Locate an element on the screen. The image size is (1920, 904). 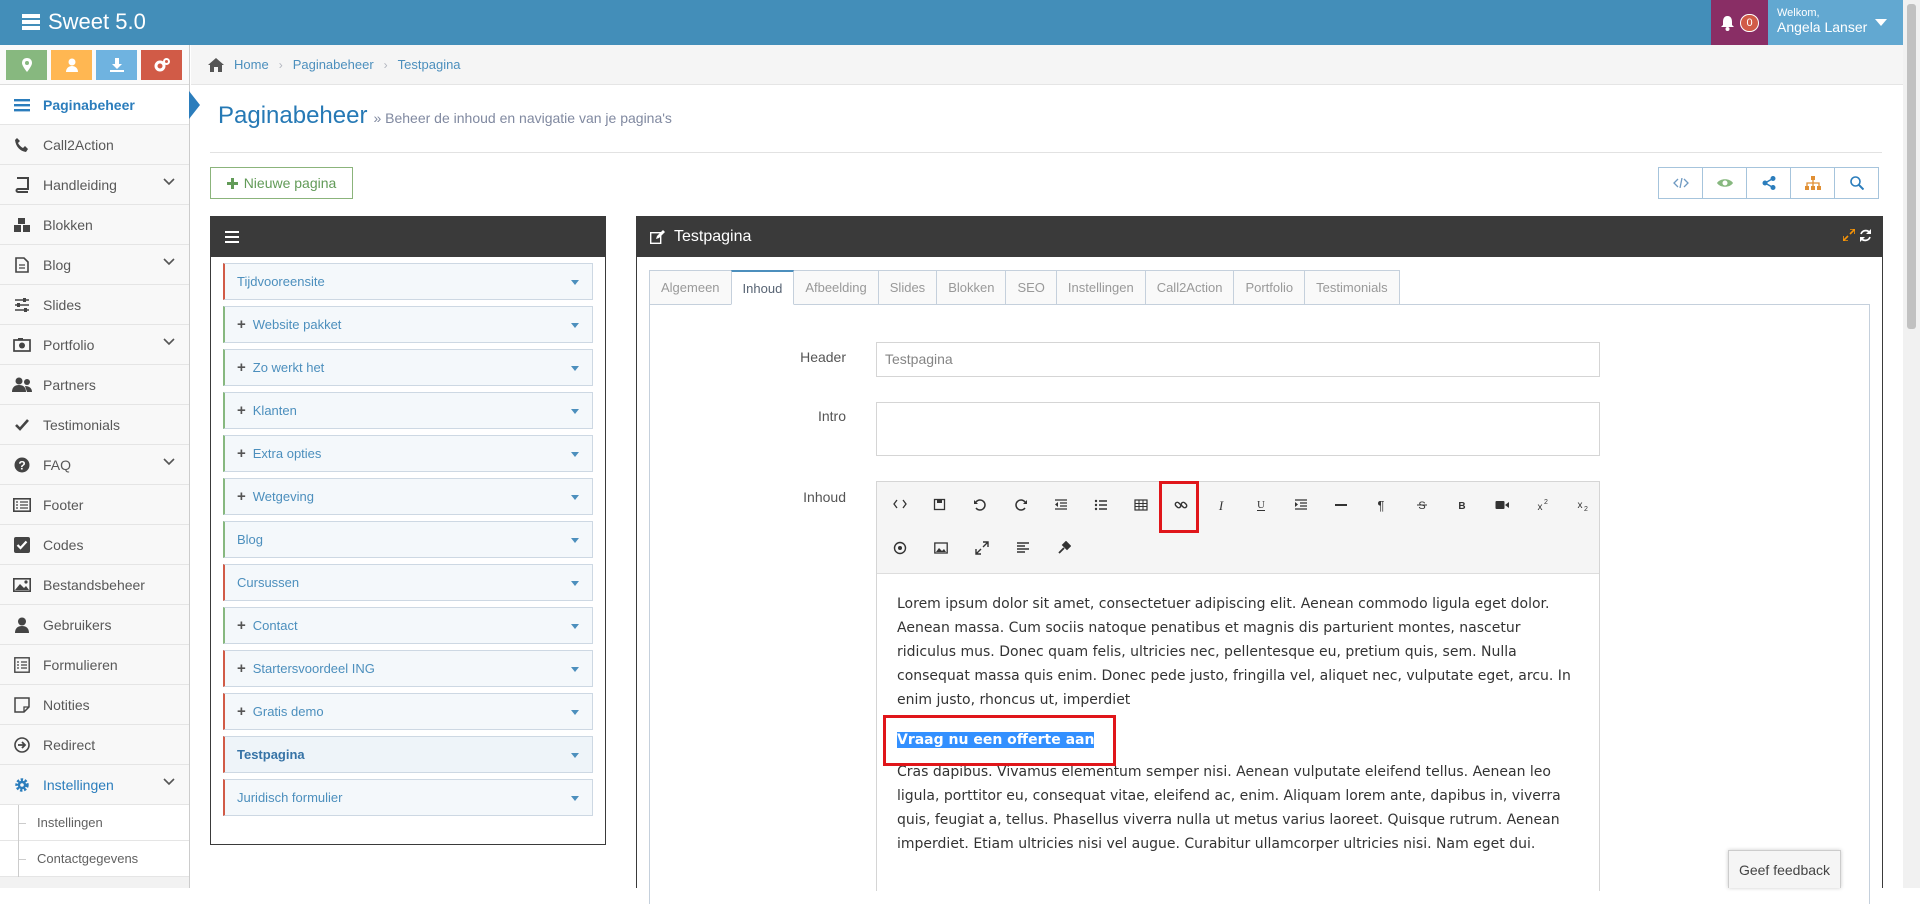
sidebar-item-faq: ? FAQ is located at coordinates (94, 465).